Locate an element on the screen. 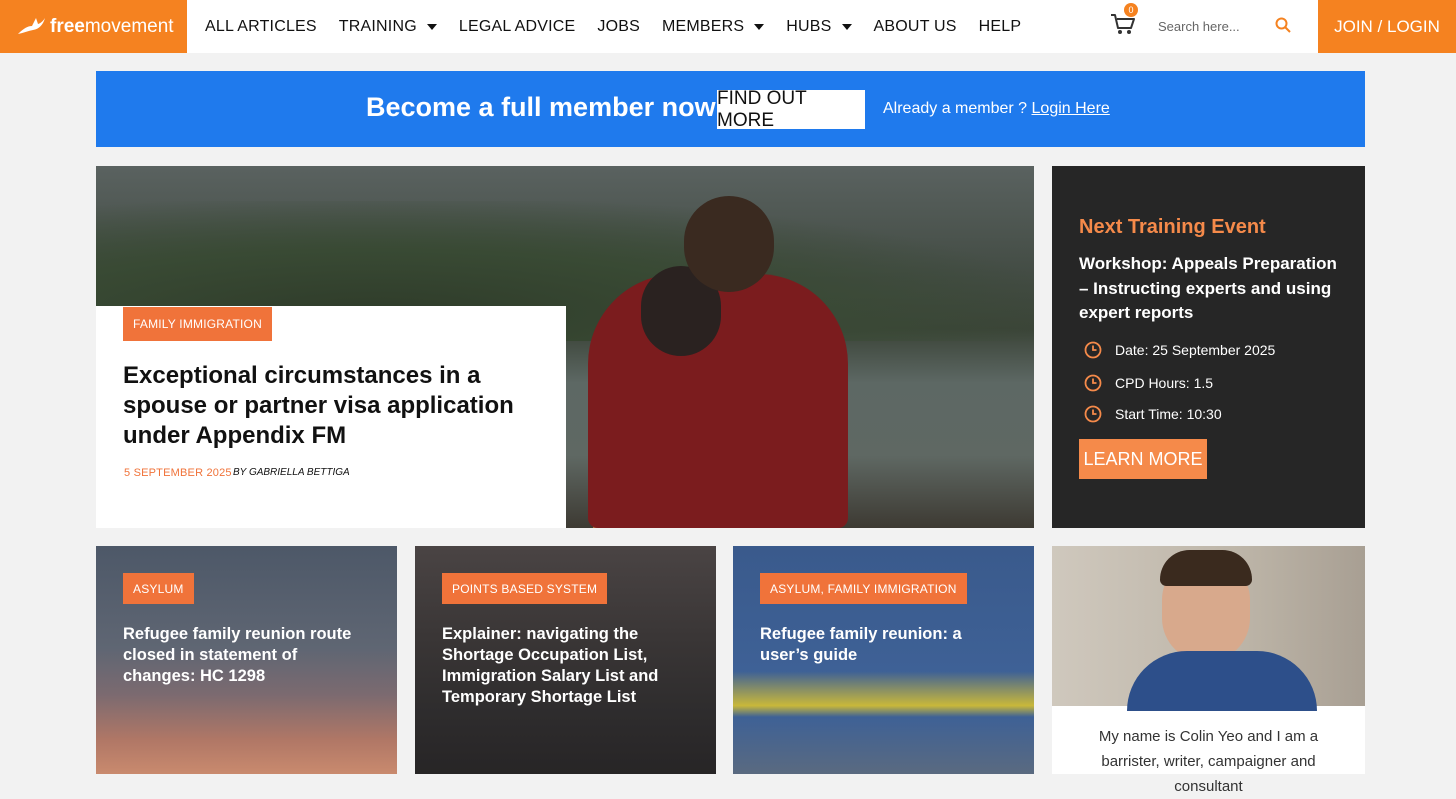 The height and width of the screenshot is (799, 1456). nav-label: ABOUT US is located at coordinates (915, 26).